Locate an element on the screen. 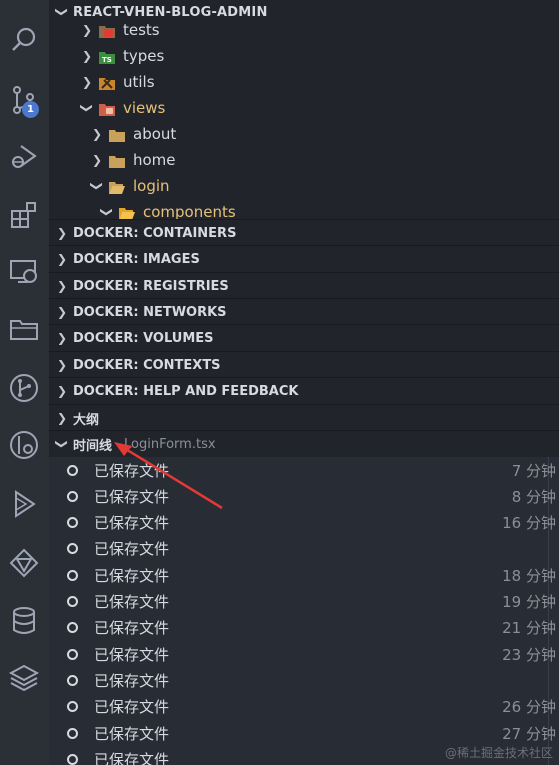 Image resolution: width=559 pixels, height=765 pixels. section-title: DOCKER: VOLUMES is located at coordinates (143, 338).